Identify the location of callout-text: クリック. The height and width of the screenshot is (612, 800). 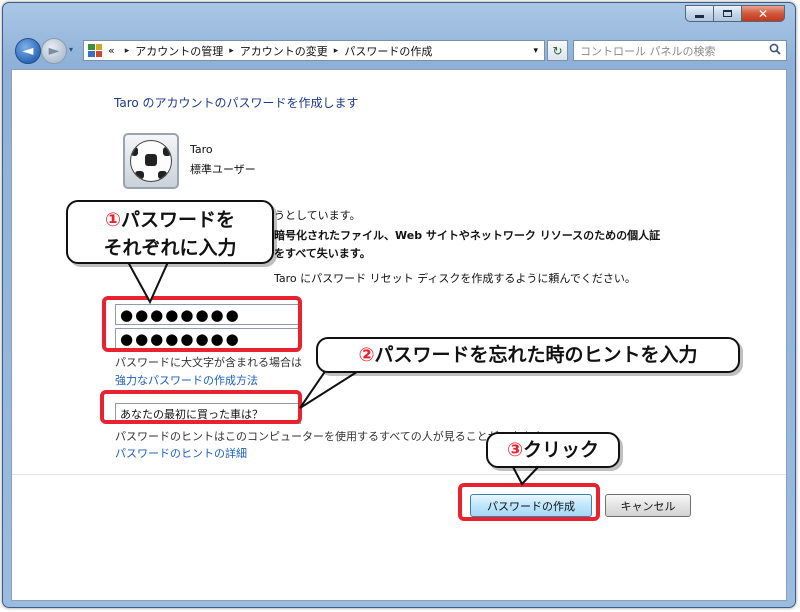
(561, 450).